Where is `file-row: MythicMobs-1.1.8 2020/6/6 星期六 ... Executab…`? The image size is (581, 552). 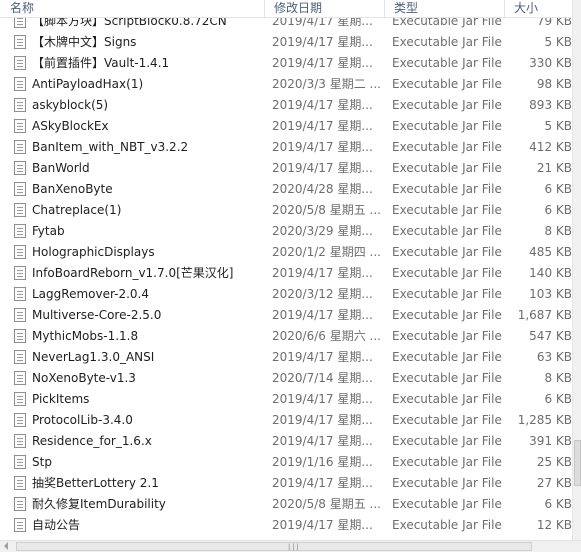
file-row: MythicMobs-1.1.8 2020/6/6 星期六 ... Executab… is located at coordinates (286, 336).